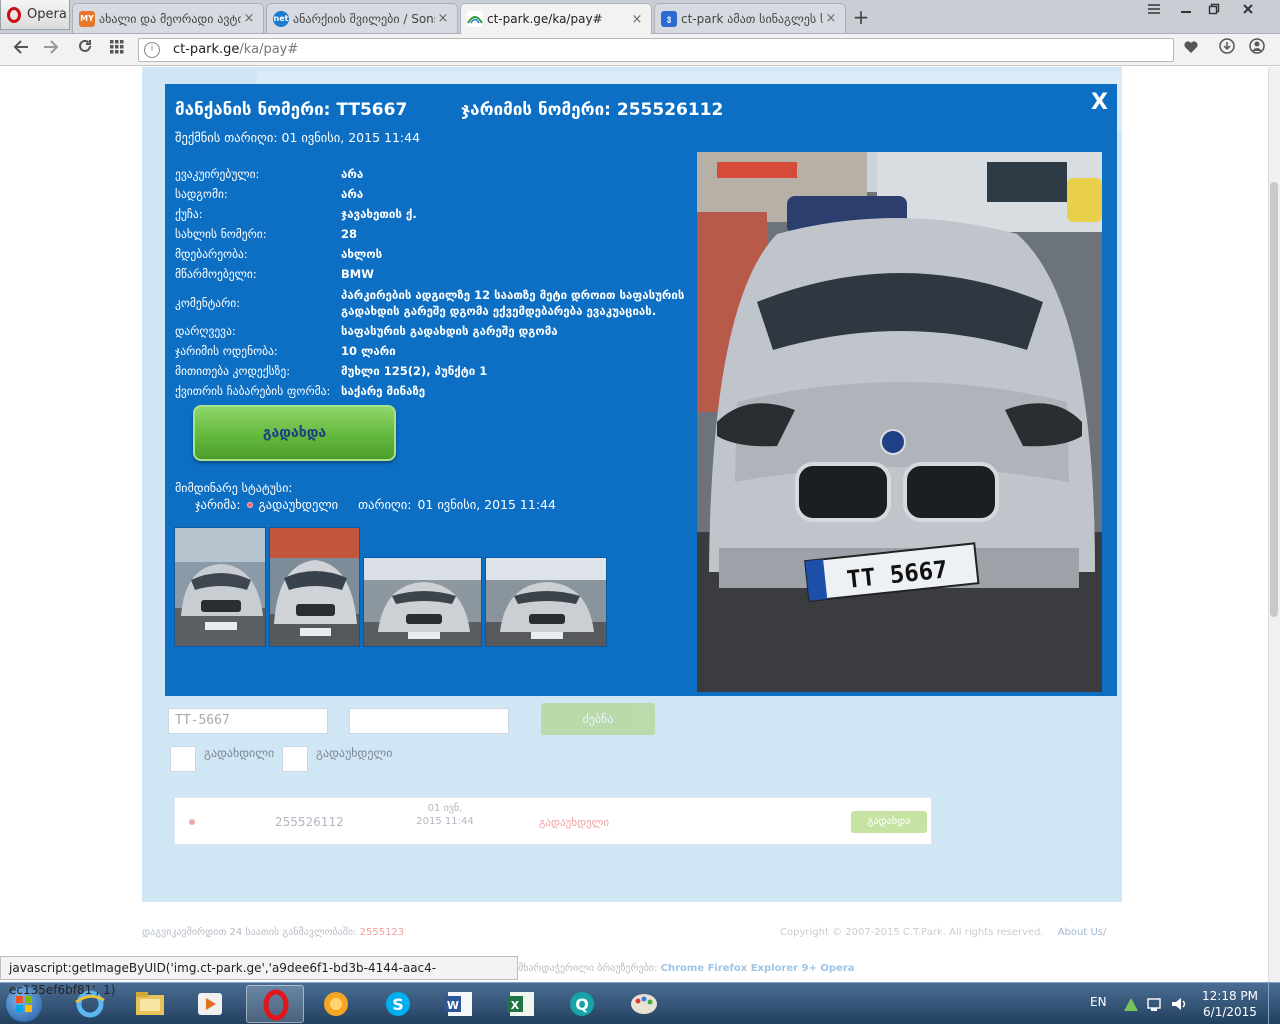  Describe the element at coordinates (1179, 1004) in the screenshot. I see `tray-volume-icon` at that location.